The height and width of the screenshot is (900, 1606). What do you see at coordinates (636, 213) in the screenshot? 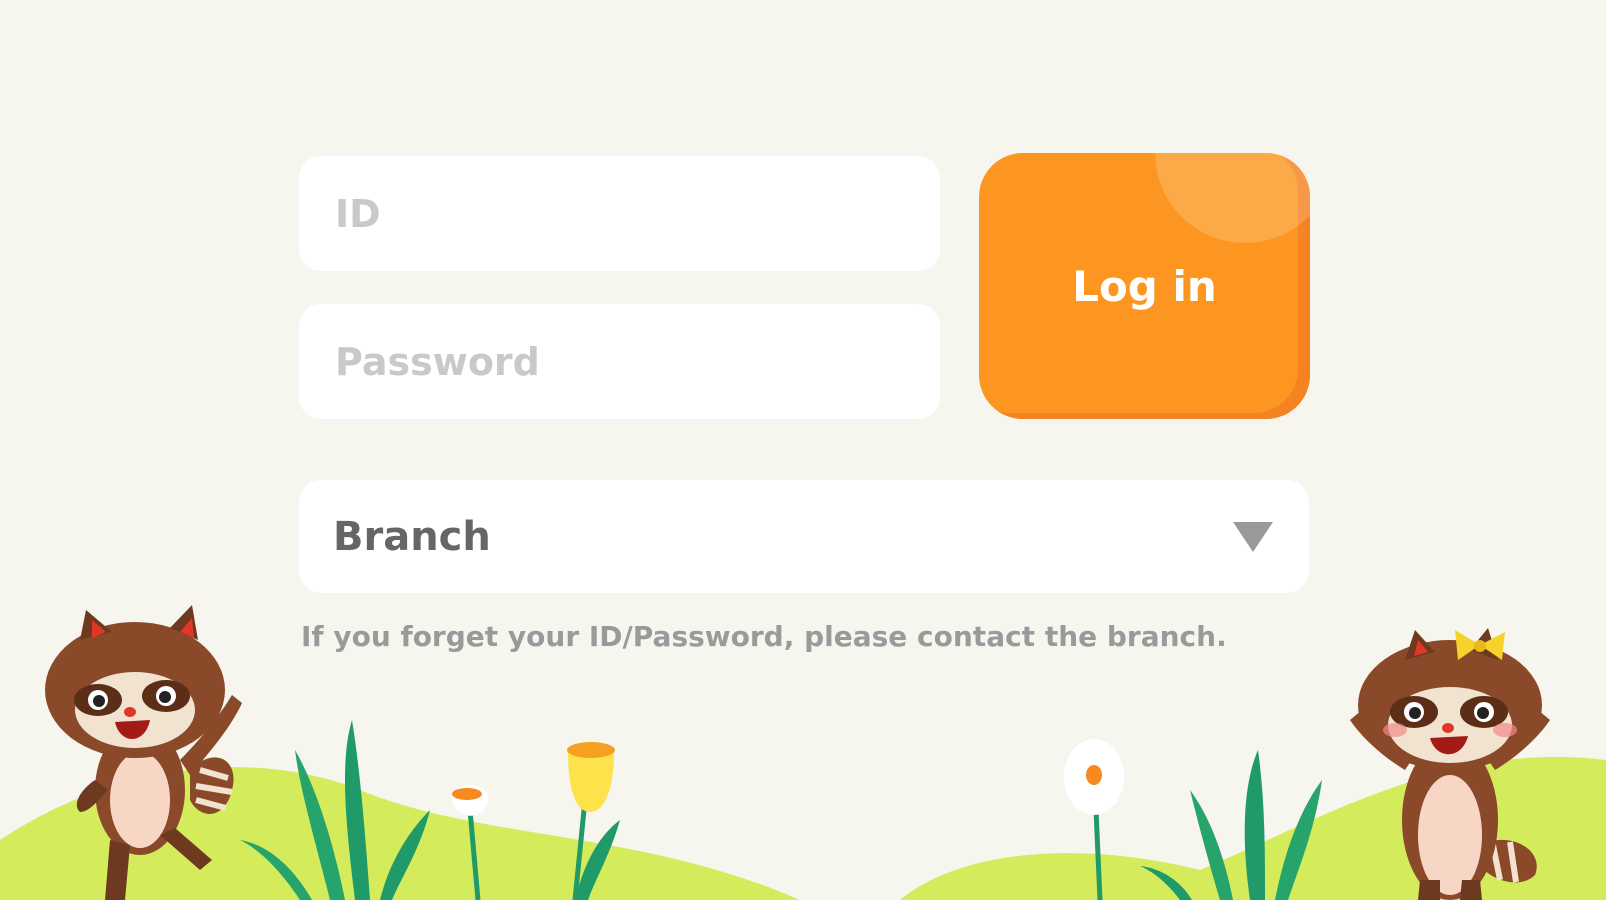
I see `id-input` at bounding box center [636, 213].